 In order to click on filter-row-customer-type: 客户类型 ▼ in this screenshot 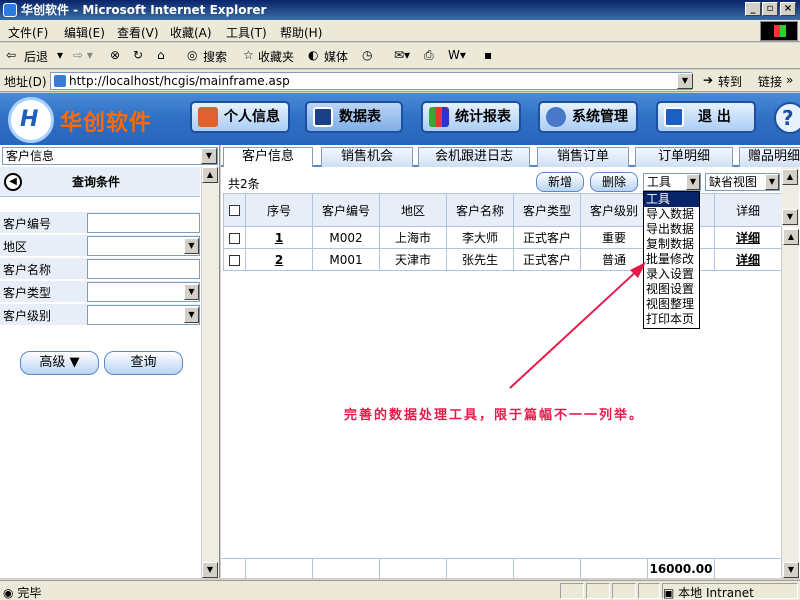, I will do `click(100, 292)`.